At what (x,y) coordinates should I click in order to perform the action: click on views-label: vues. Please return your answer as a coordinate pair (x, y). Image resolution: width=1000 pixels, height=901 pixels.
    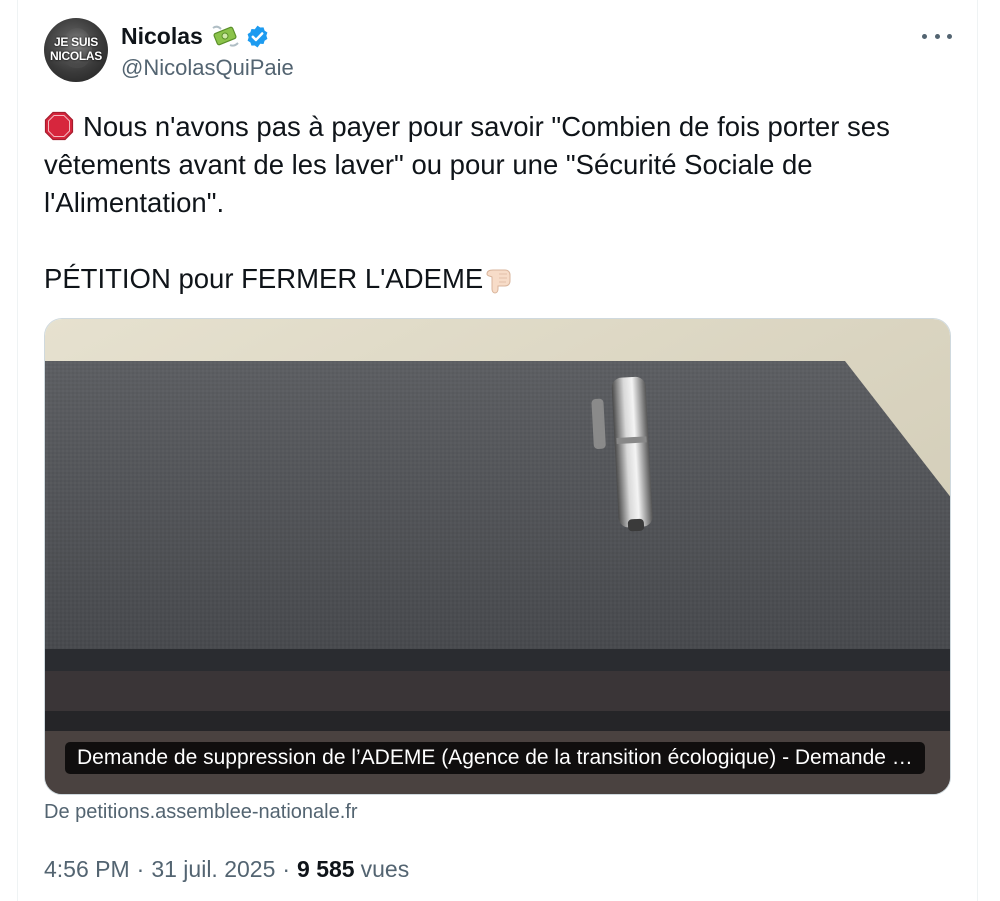
    Looking at the image, I should click on (385, 869).